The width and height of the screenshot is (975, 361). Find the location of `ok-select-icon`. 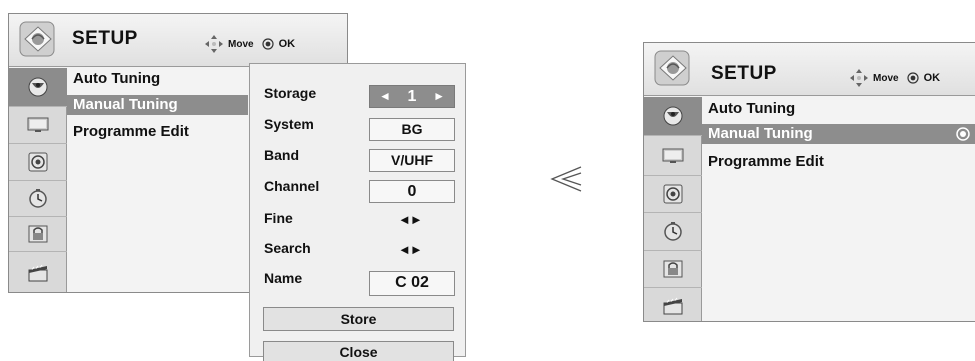

ok-select-icon is located at coordinates (963, 134).